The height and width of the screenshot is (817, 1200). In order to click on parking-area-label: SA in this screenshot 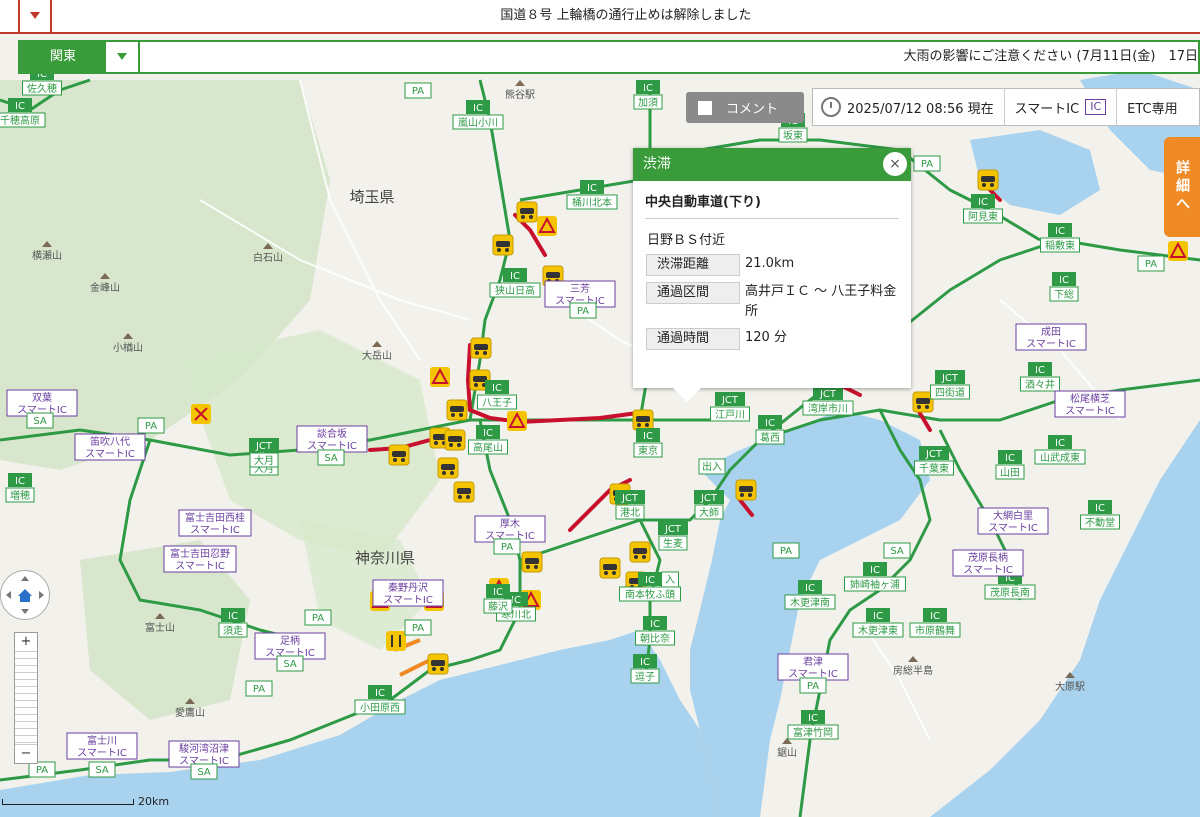, I will do `click(40, 421)`.